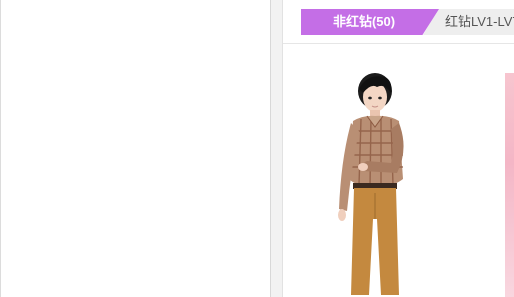 The width and height of the screenshot is (514, 297). I want to click on next-avatar-card, so click(509, 185).